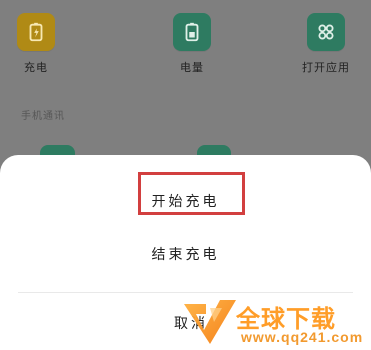 The width and height of the screenshot is (371, 350). What do you see at coordinates (192, 32) in the screenshot?
I see `battery-level-icon` at bounding box center [192, 32].